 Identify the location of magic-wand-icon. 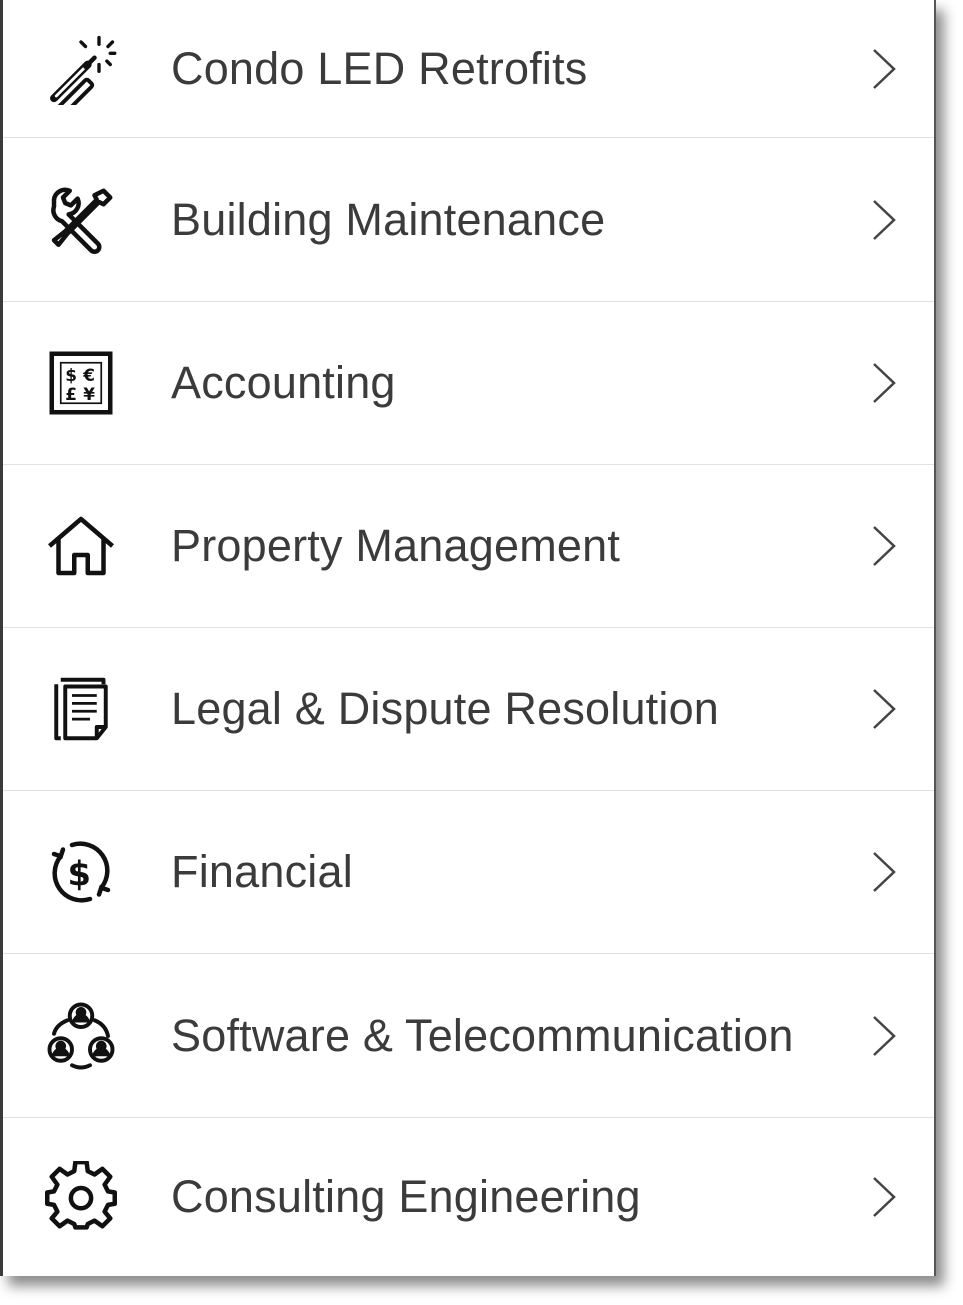
(81, 69).